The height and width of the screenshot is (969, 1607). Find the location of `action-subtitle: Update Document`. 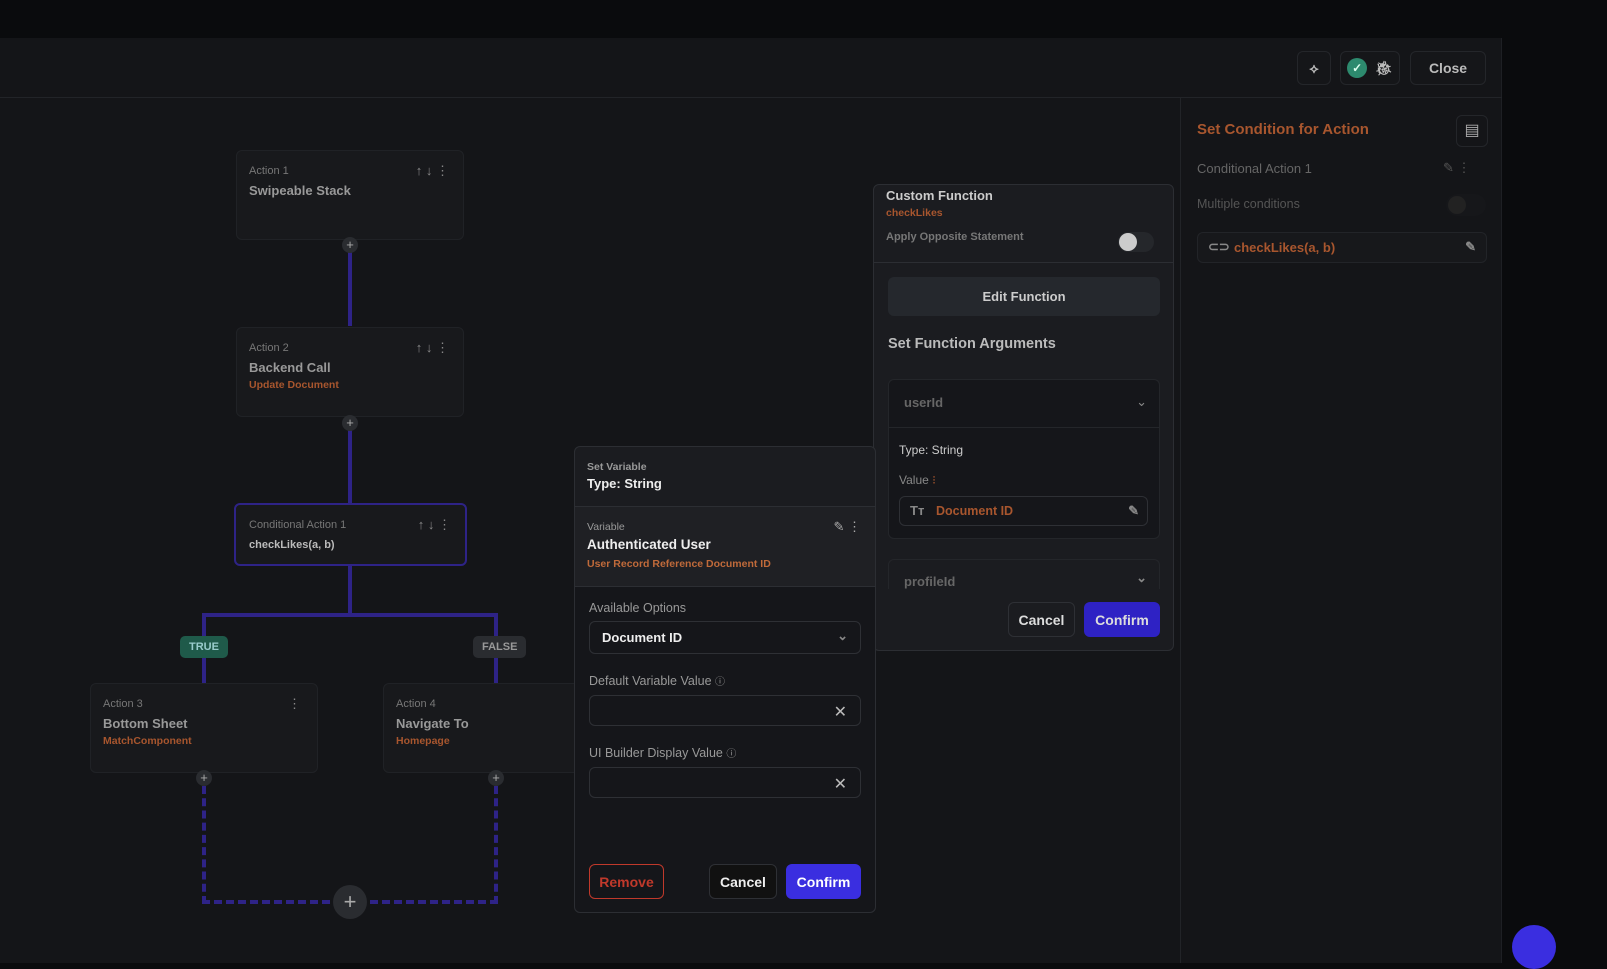

action-subtitle: Update Document is located at coordinates (294, 385).